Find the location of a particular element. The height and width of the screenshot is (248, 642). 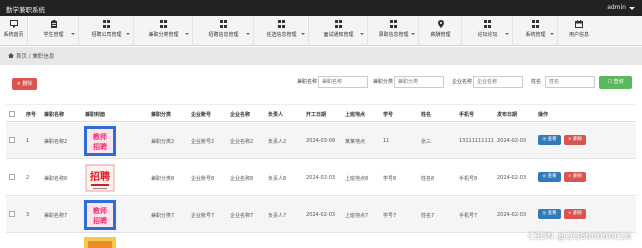

cell-name: 兼职名称8 is located at coordinates (56, 179).